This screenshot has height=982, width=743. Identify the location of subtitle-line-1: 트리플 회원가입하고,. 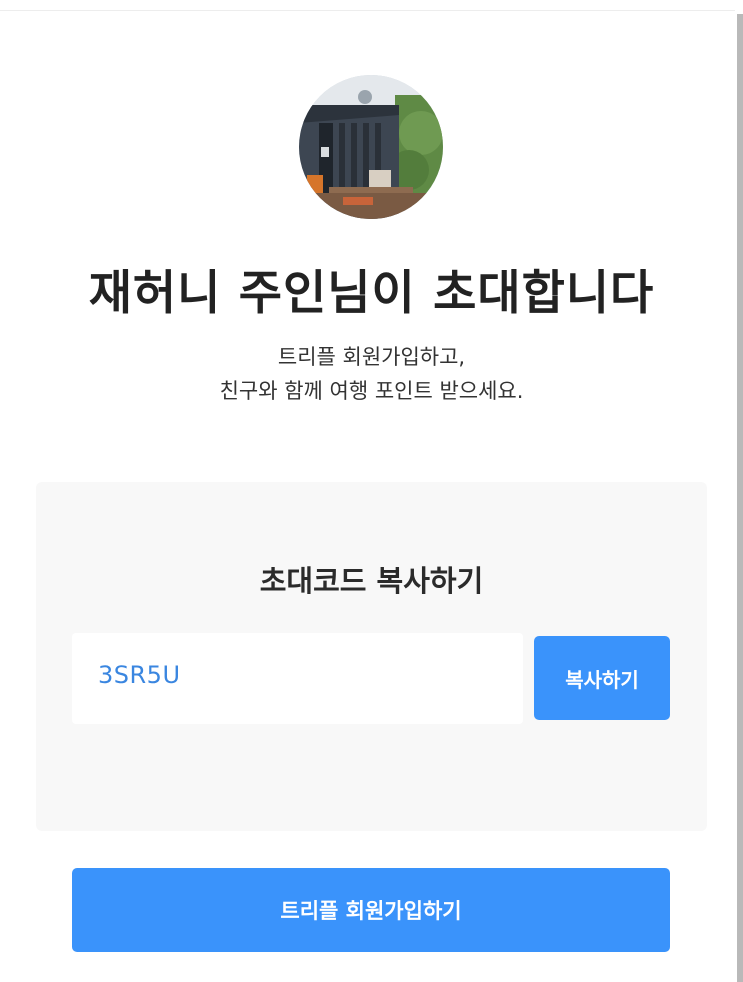
(371, 357).